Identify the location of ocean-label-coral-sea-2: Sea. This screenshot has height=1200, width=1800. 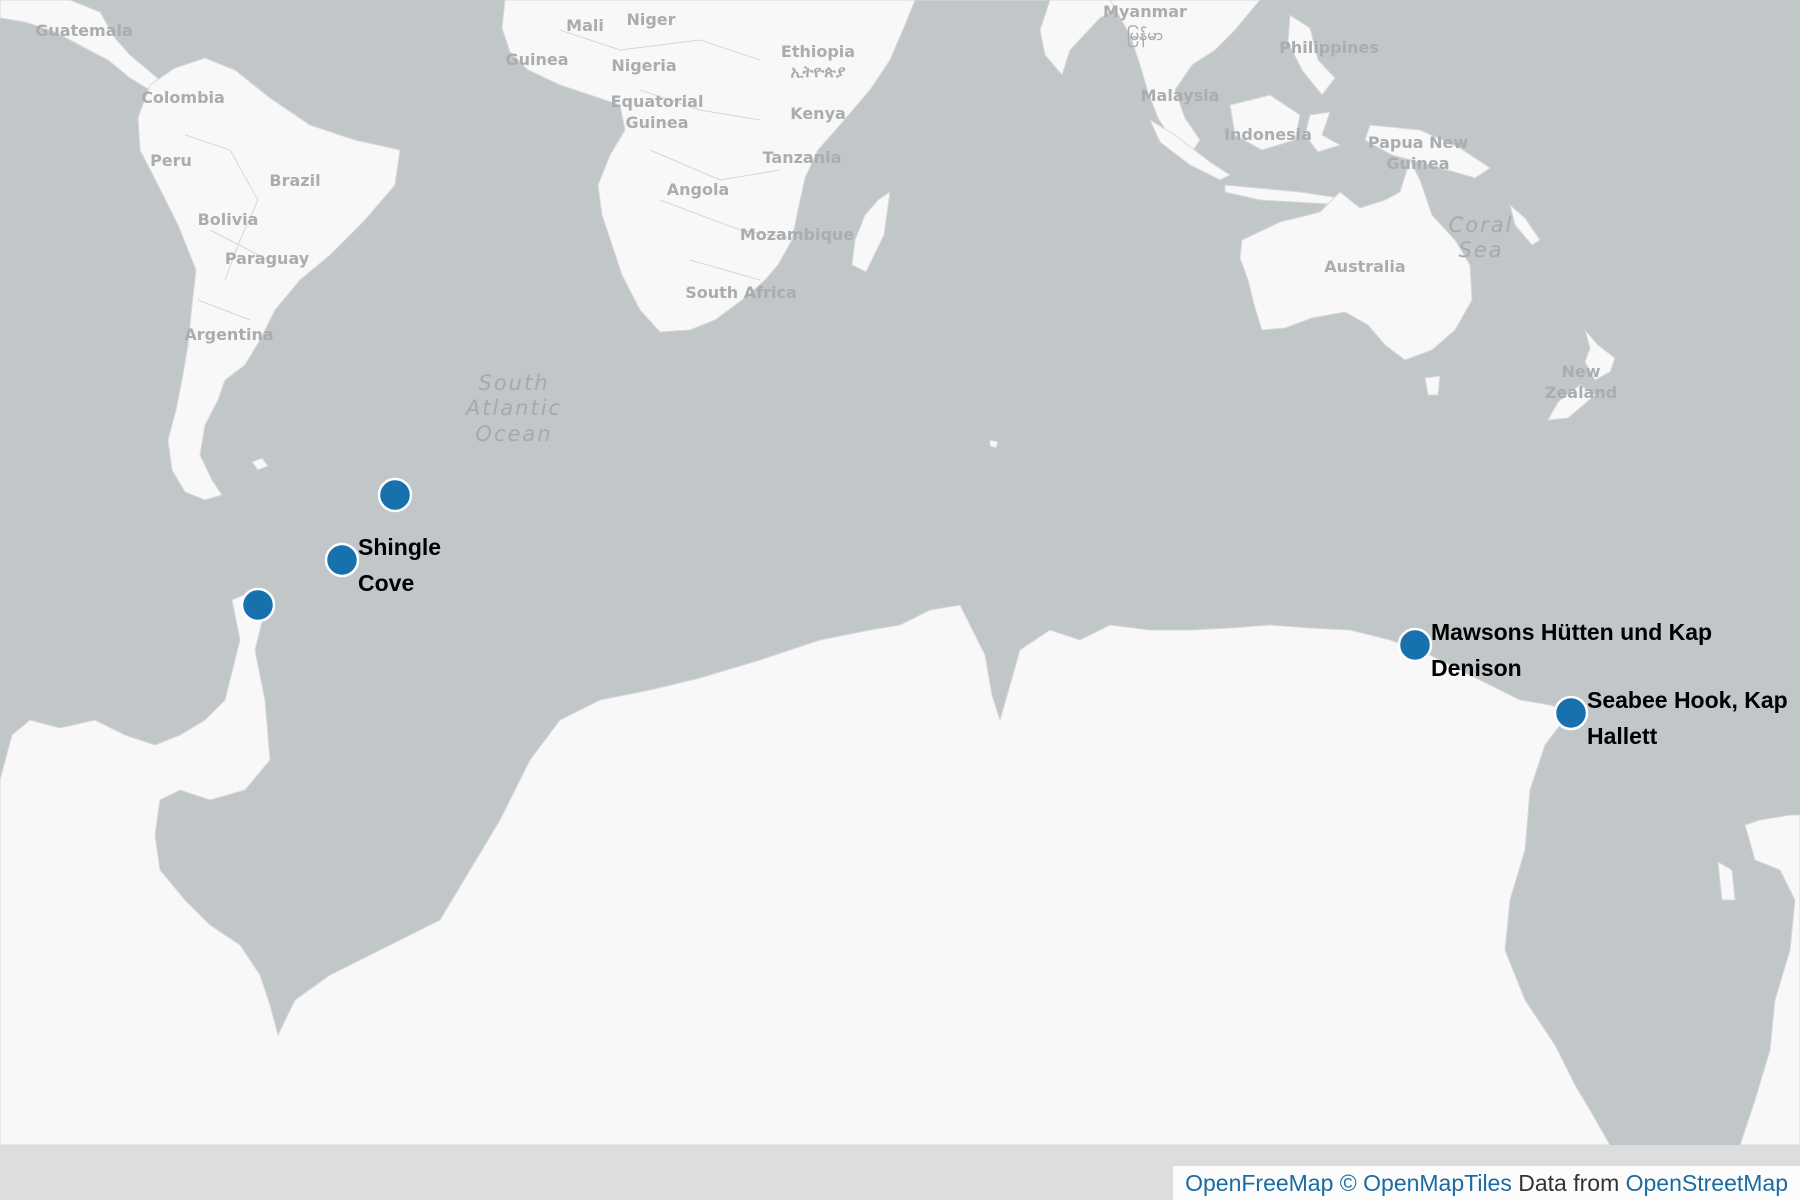
(1480, 250).